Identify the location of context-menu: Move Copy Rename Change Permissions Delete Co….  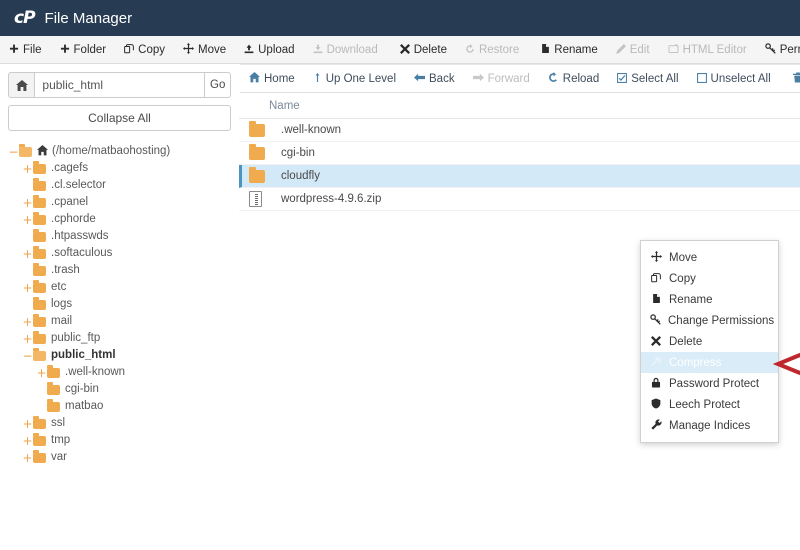
(709, 341).